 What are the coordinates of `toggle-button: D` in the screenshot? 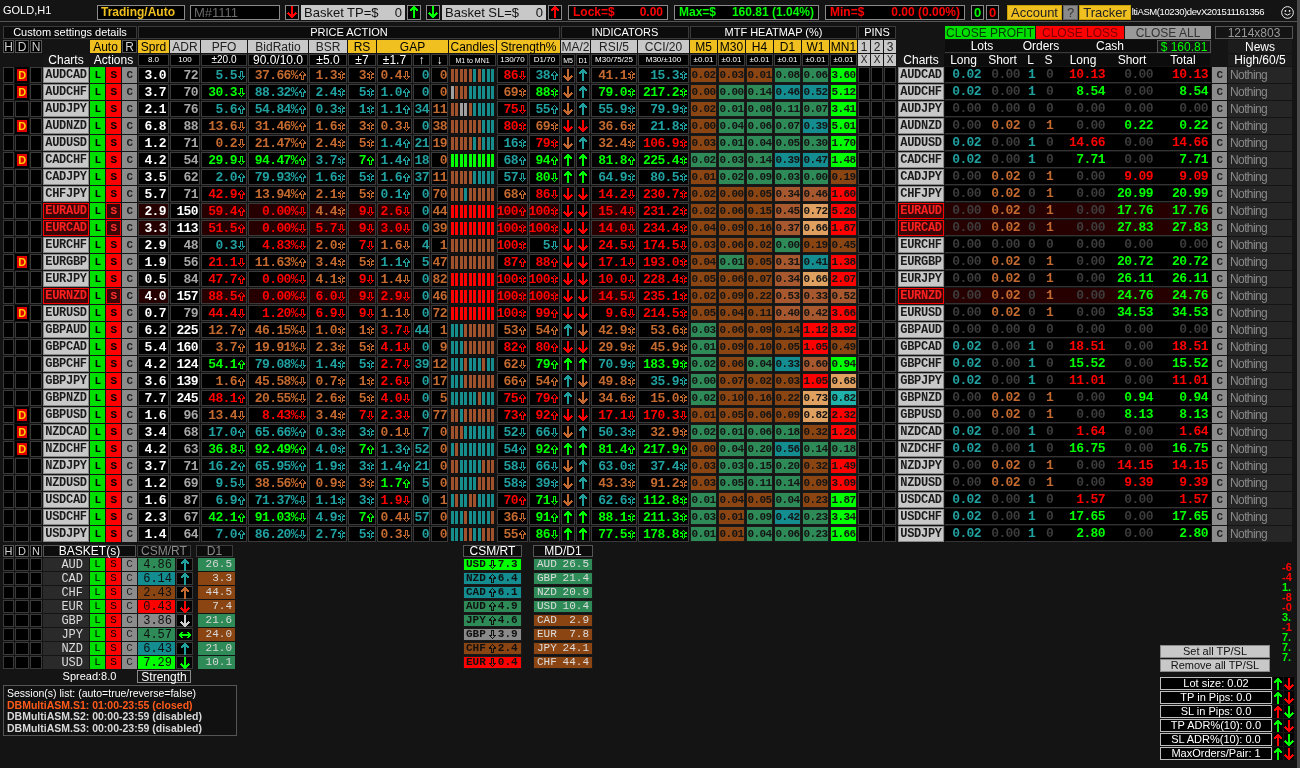 It's located at (22, 551).